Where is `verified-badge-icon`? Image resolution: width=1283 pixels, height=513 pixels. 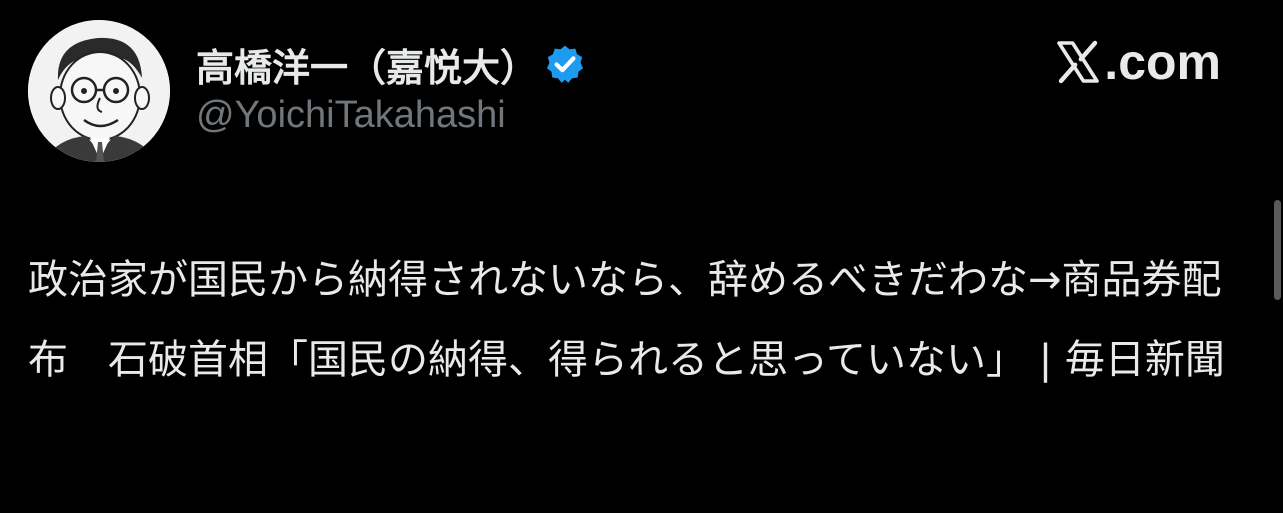
verified-badge-icon is located at coordinates (565, 64).